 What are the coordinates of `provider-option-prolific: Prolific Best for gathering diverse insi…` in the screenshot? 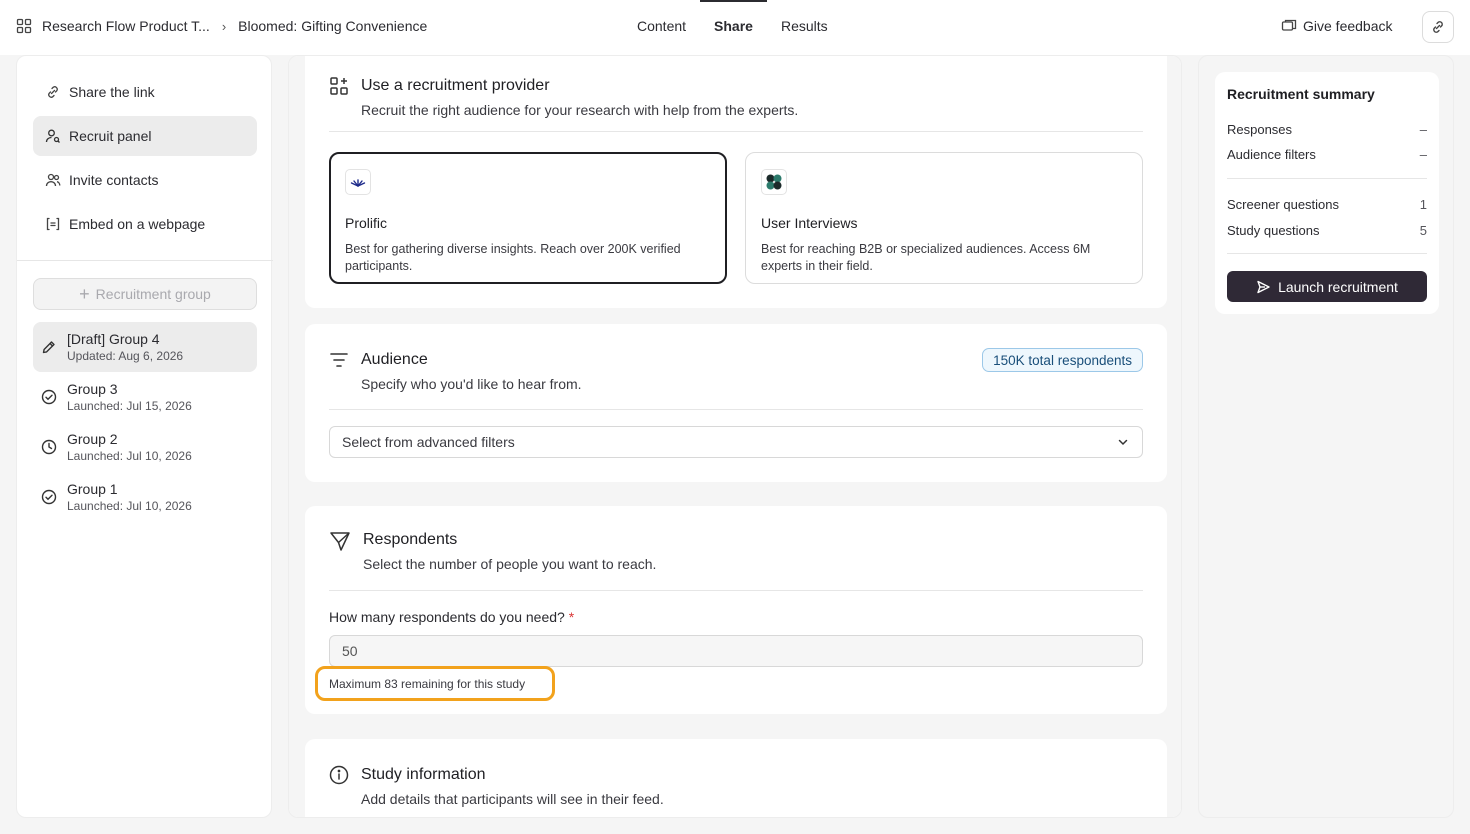 It's located at (528, 218).